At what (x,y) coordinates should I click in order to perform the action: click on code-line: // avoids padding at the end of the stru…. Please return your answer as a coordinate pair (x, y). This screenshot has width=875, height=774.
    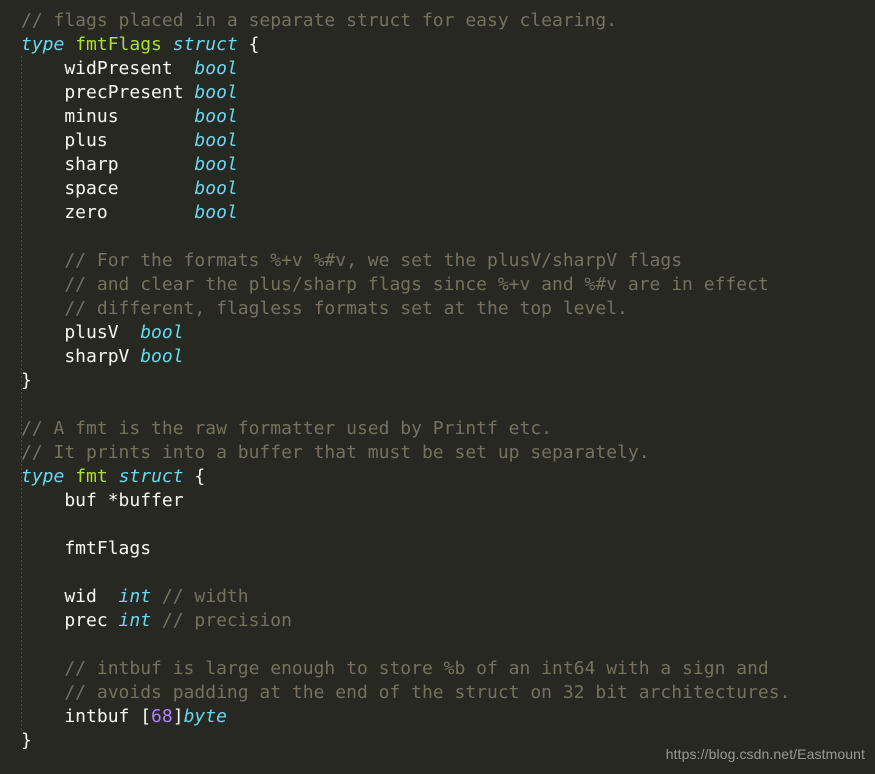
    Looking at the image, I should click on (448, 693).